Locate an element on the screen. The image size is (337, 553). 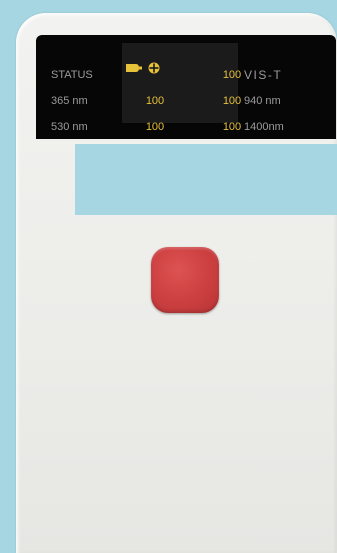
label-status: STATUS is located at coordinates (72, 75).